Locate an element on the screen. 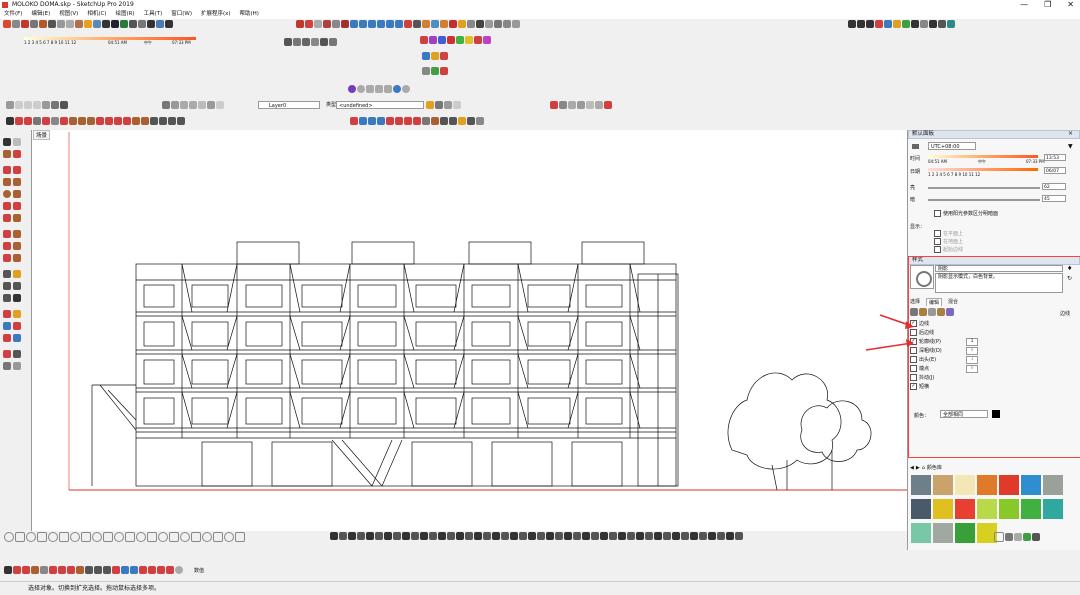 The width and height of the screenshot is (1080, 595). select-icon is located at coordinates (8, 570).